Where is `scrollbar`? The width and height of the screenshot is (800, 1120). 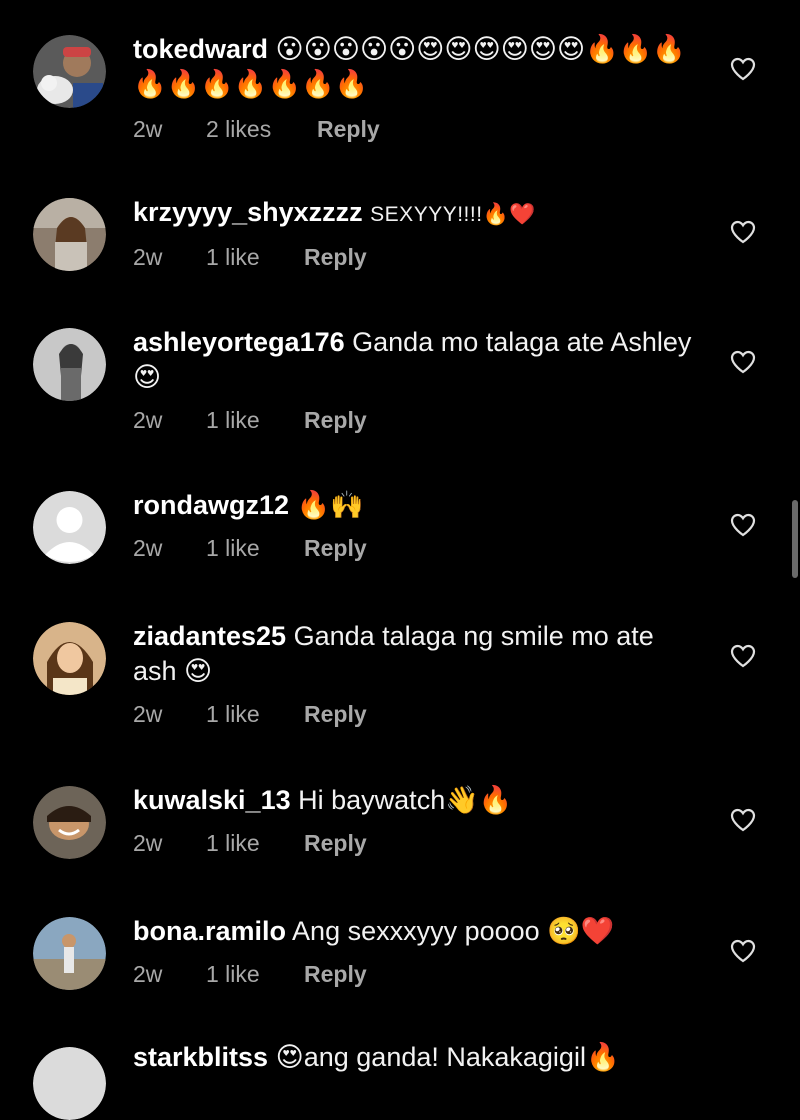
scrollbar is located at coordinates (795, 539).